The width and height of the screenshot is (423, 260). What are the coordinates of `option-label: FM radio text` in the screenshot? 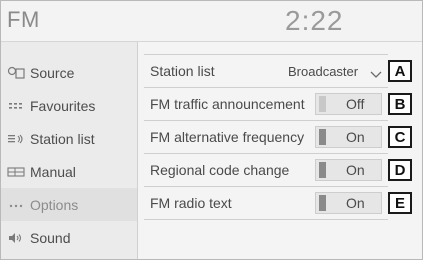 It's located at (191, 203).